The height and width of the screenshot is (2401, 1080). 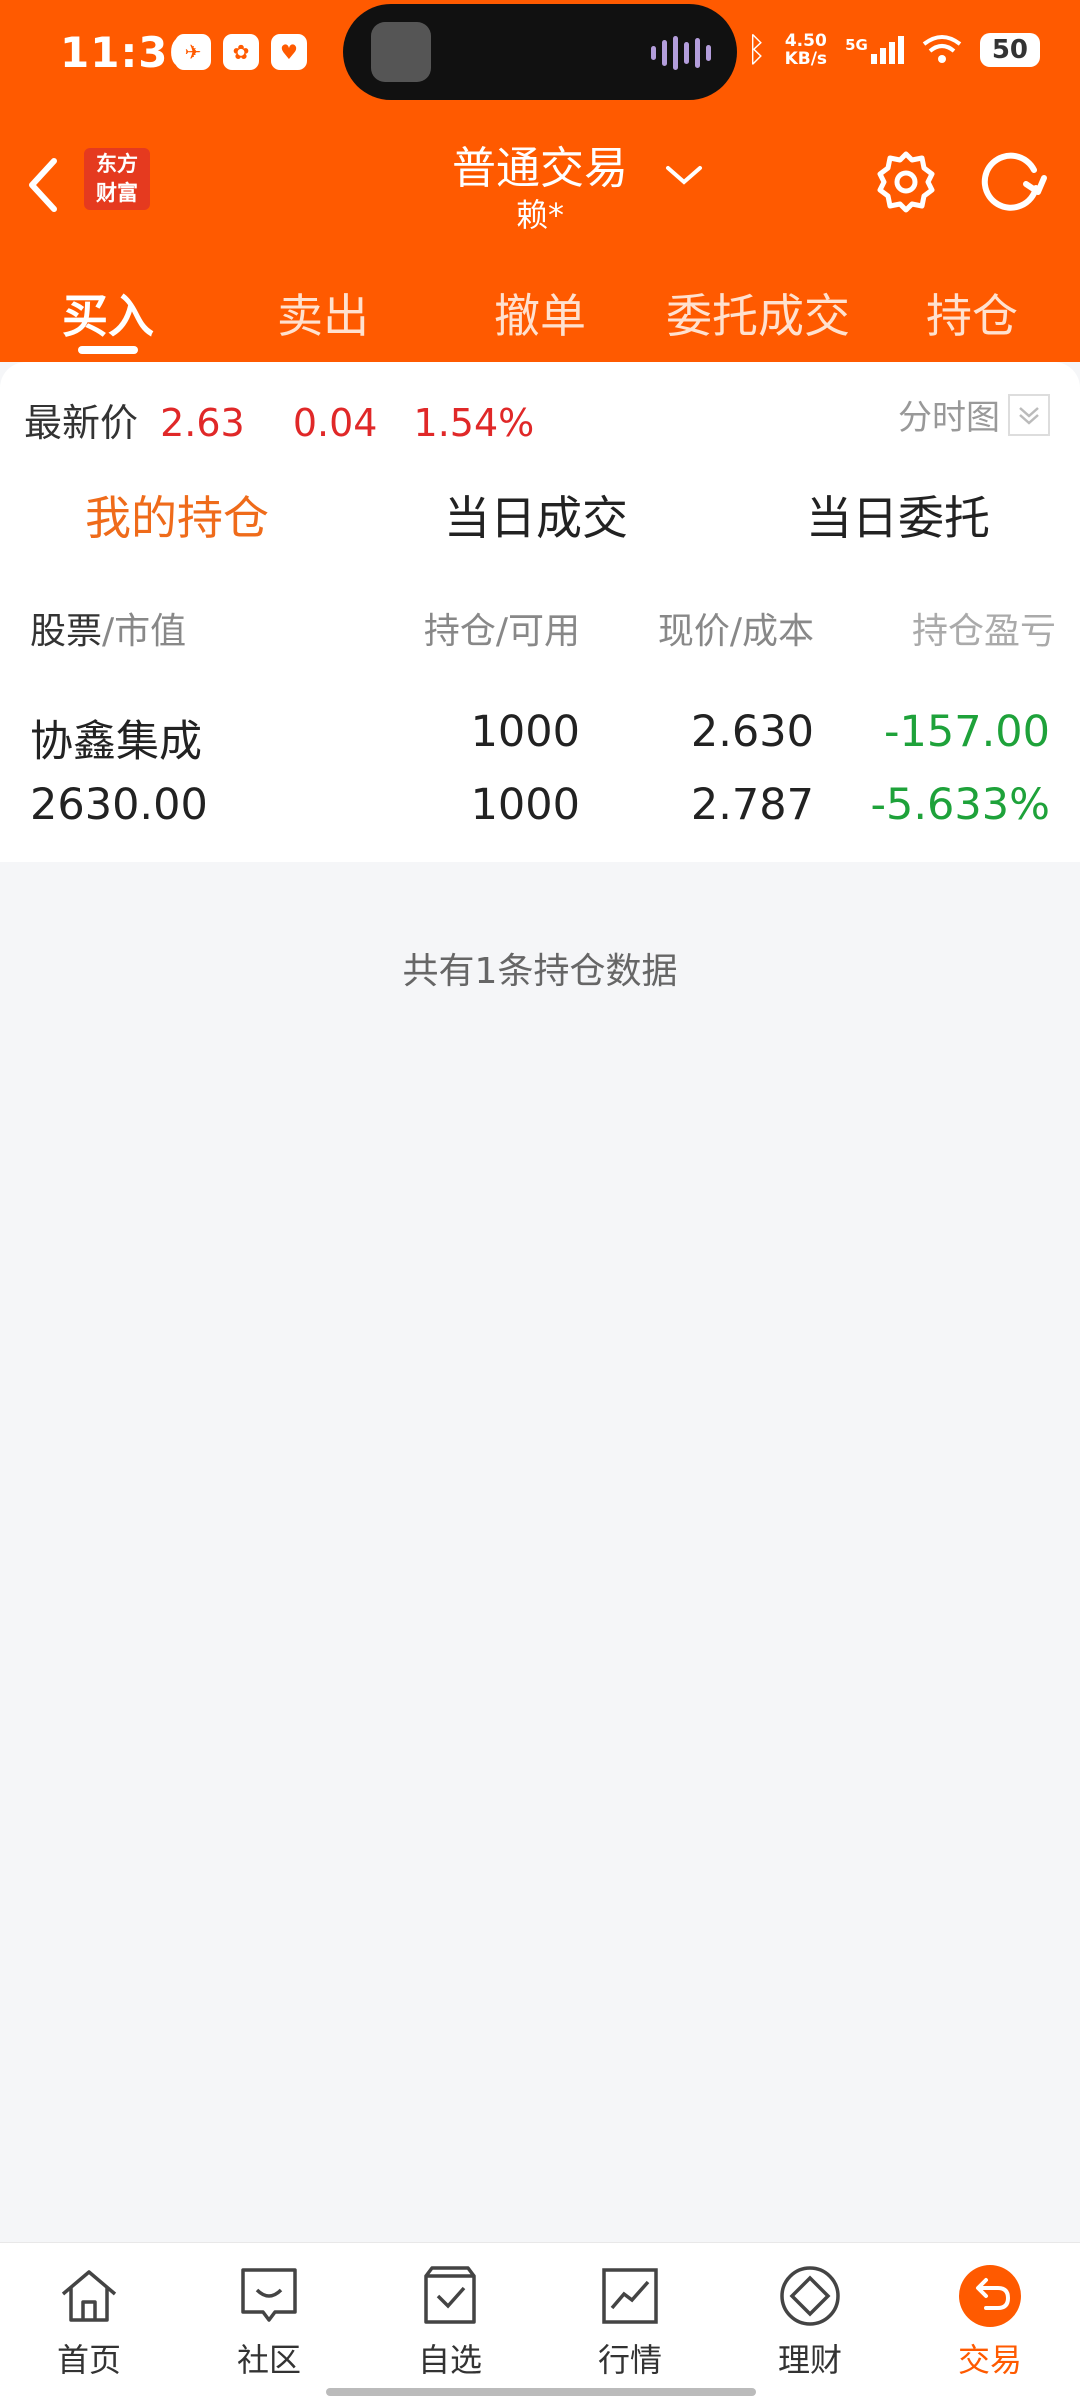 I want to click on latest-price-label: 最新价, so click(x=81, y=423).